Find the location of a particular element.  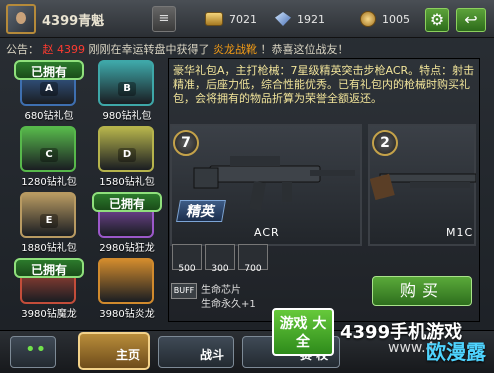

announcement-middle: 刚刚在幸运转盘中获得了 is located at coordinates (149, 49).